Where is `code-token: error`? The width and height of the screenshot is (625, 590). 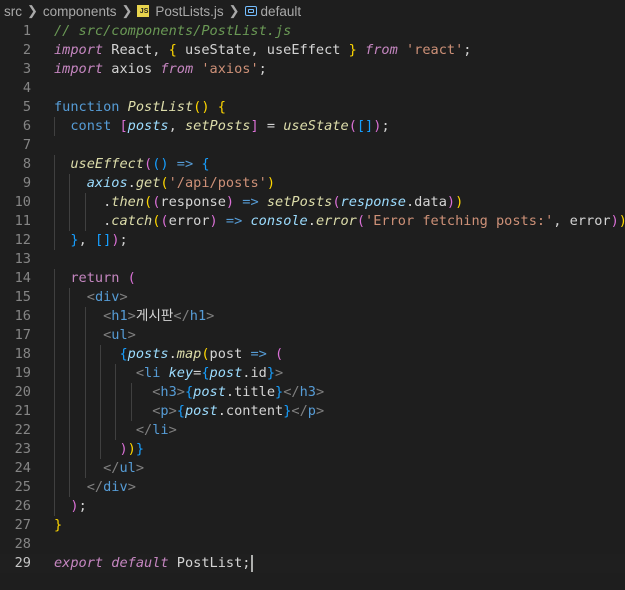 code-token: error is located at coordinates (336, 221).